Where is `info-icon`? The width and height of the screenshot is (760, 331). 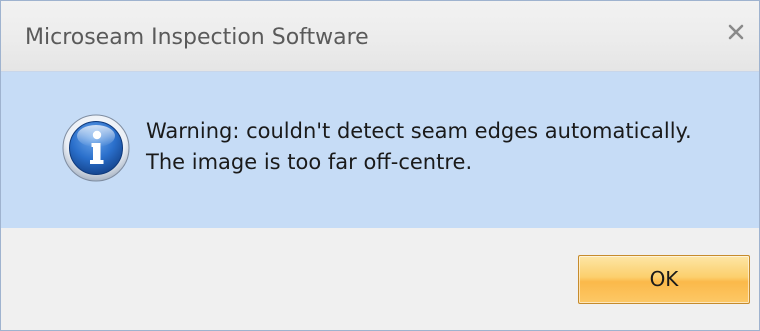 info-icon is located at coordinates (96, 148).